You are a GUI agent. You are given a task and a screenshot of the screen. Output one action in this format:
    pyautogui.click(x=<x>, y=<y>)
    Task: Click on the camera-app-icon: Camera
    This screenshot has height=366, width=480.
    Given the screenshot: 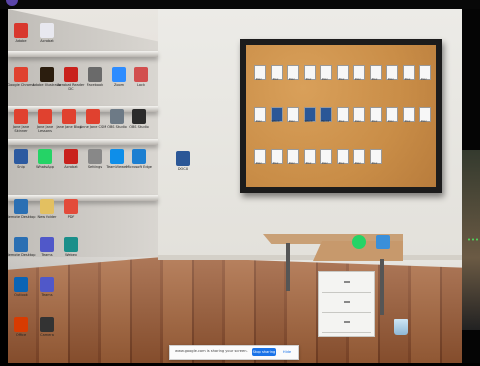 What is the action you would take?
    pyautogui.click(x=47, y=331)
    